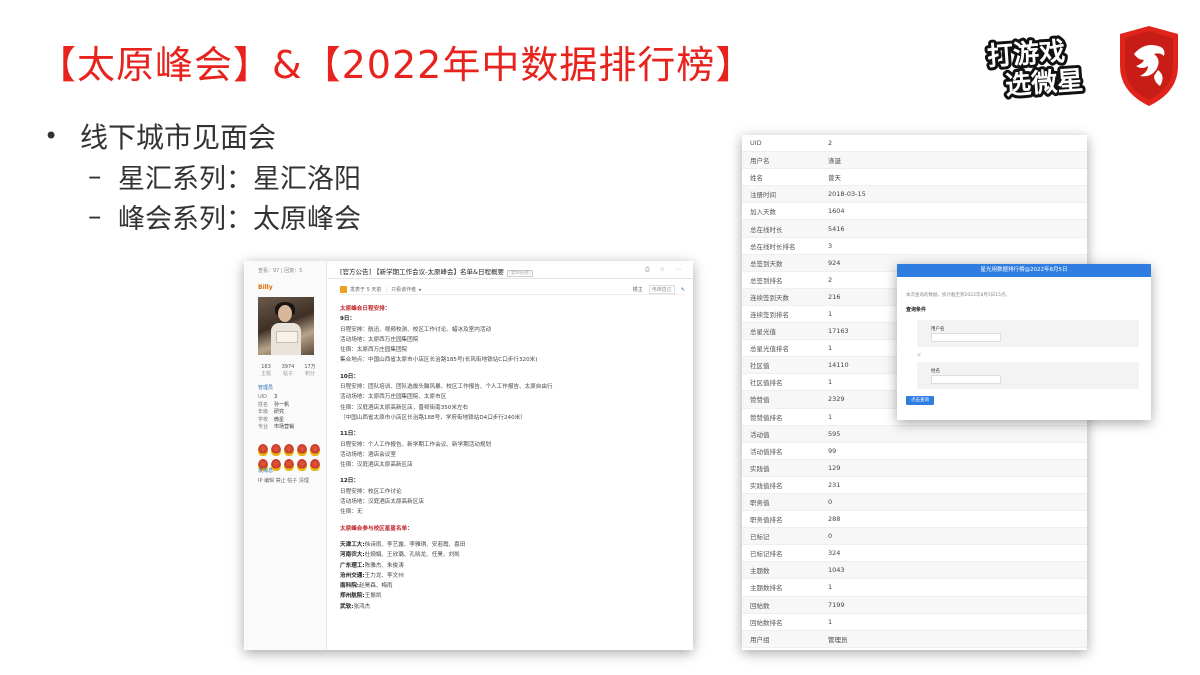  What do you see at coordinates (760, 571) in the screenshot?
I see `row-label: 主题数` at bounding box center [760, 571].